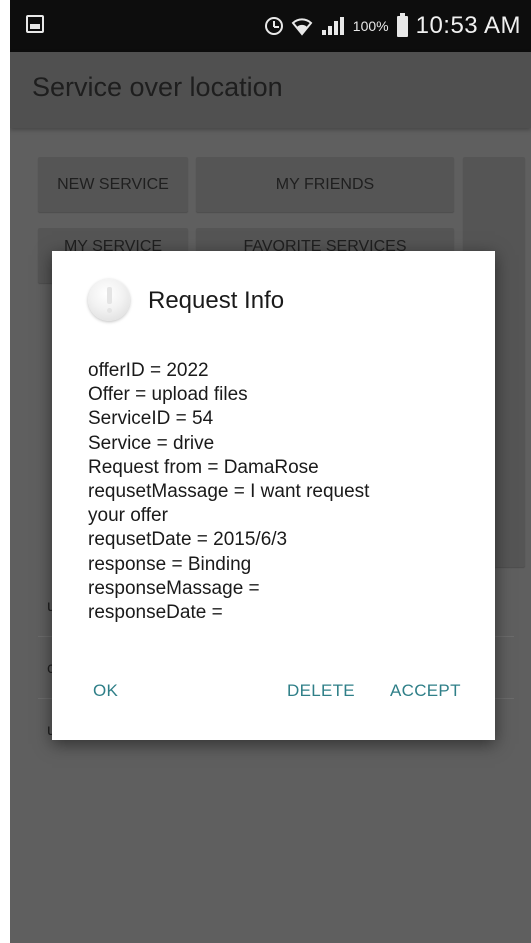 The width and height of the screenshot is (531, 943). I want to click on status-icons: 100% 10:53 AM, so click(392, 26).